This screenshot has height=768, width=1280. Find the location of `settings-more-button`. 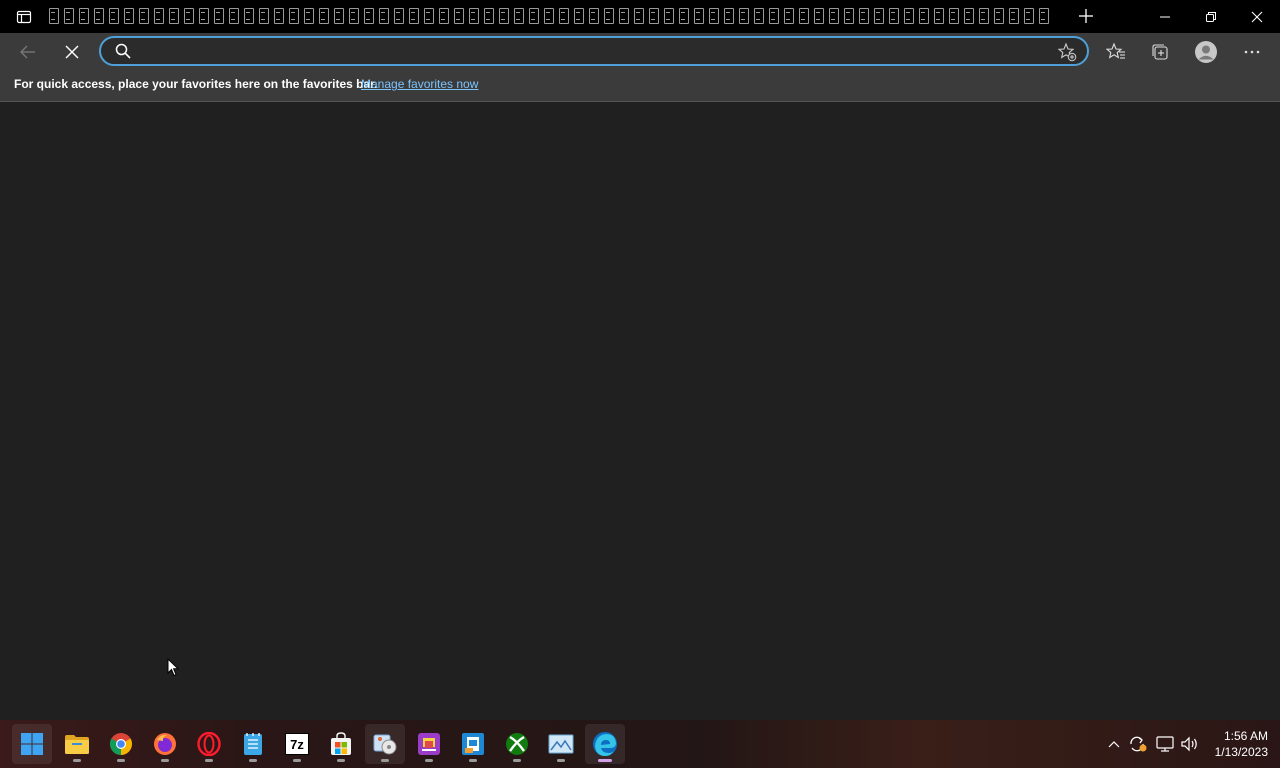

settings-more-button is located at coordinates (1252, 52).